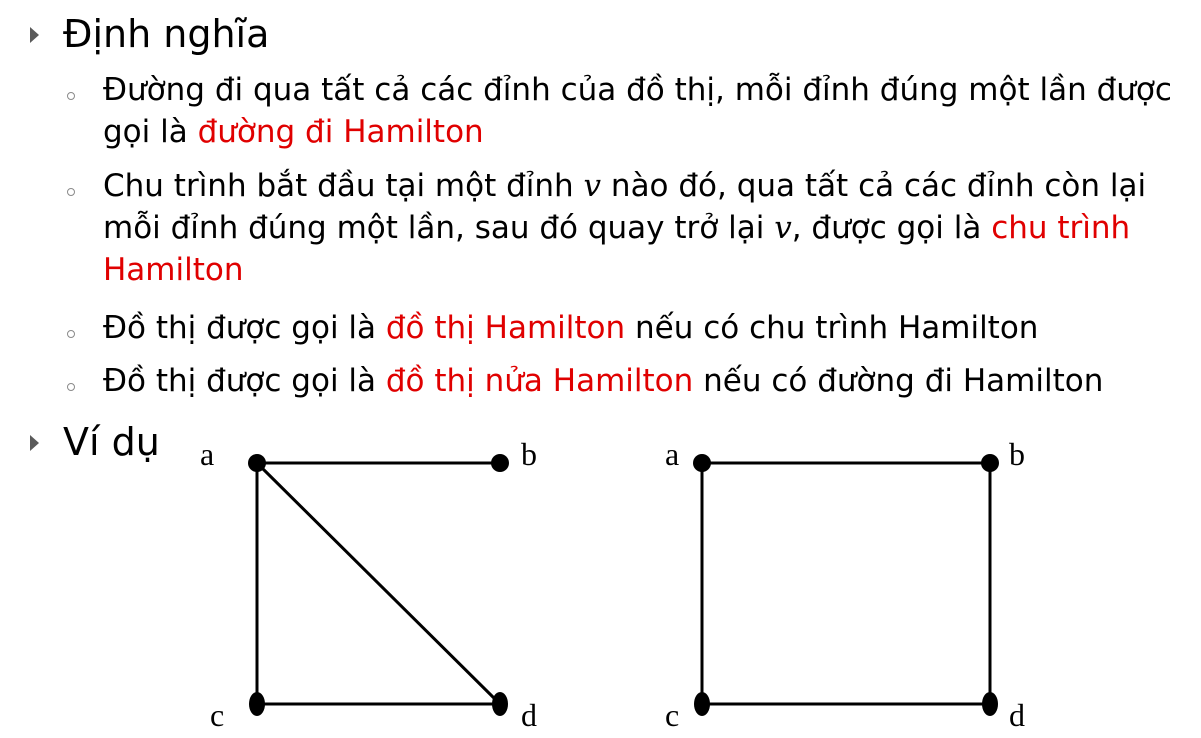 This screenshot has width=1201, height=738. I want to click on vertex-b, so click(990, 463).